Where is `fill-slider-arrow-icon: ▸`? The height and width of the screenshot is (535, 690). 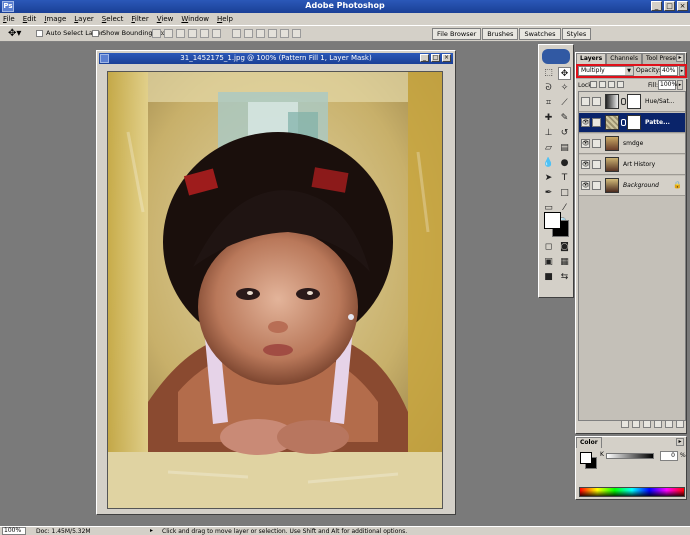 fill-slider-arrow-icon: ▸ is located at coordinates (680, 85).